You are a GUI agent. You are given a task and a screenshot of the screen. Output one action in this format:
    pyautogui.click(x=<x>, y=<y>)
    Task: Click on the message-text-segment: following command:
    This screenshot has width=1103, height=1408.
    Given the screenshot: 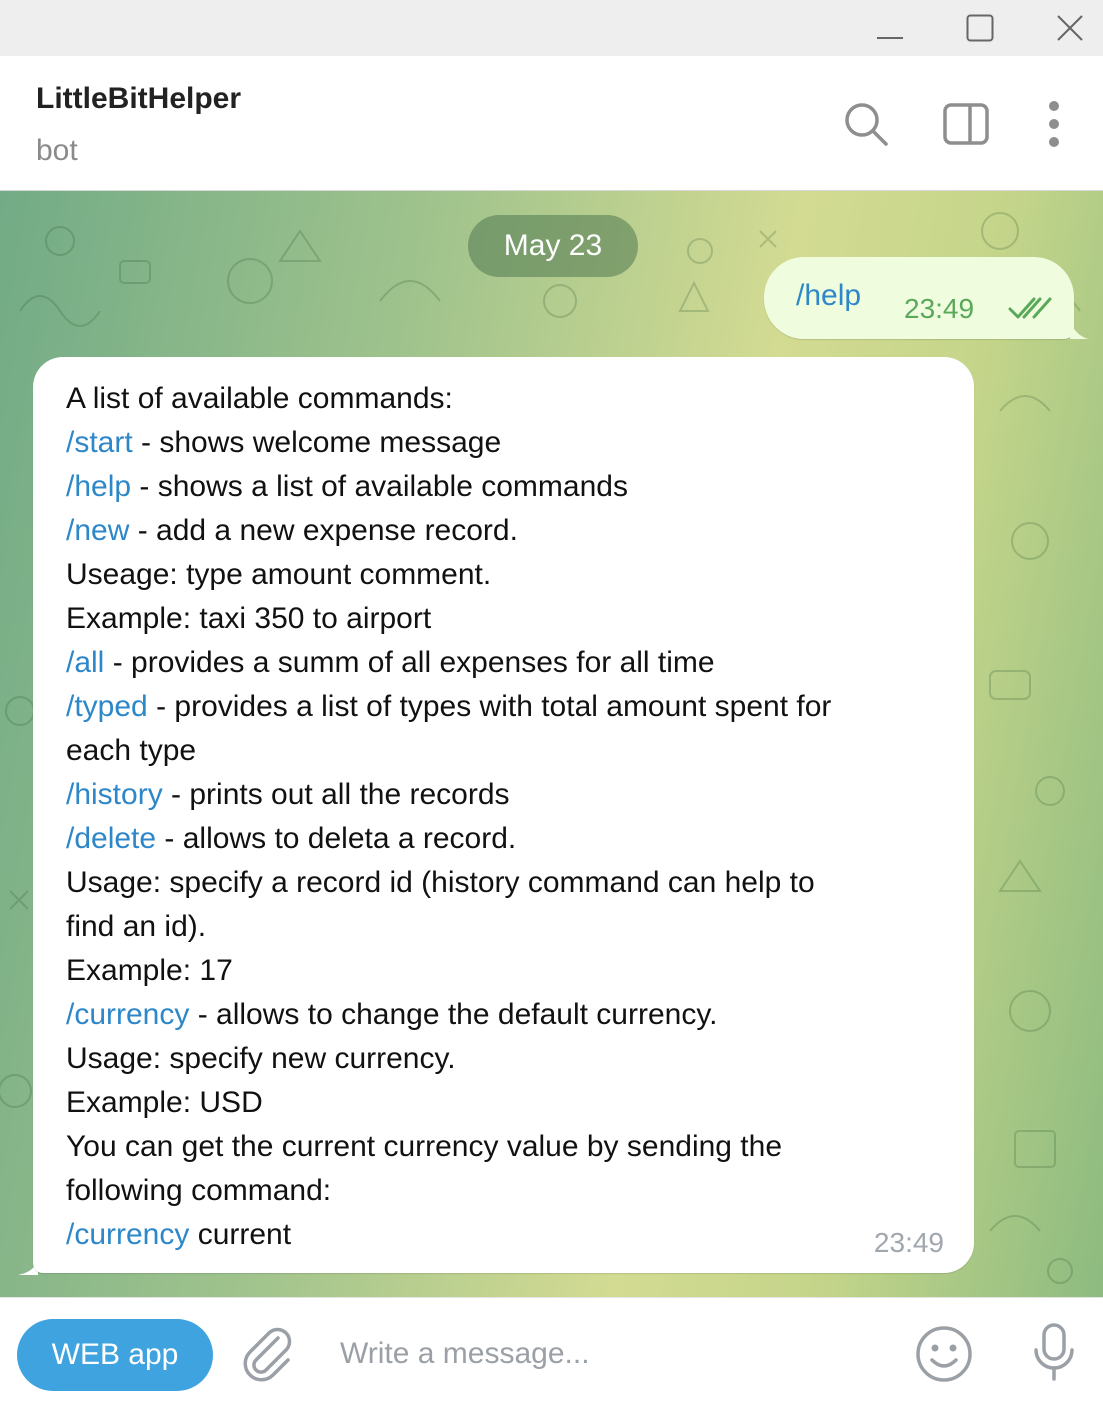 What is the action you would take?
    pyautogui.click(x=199, y=1190)
    